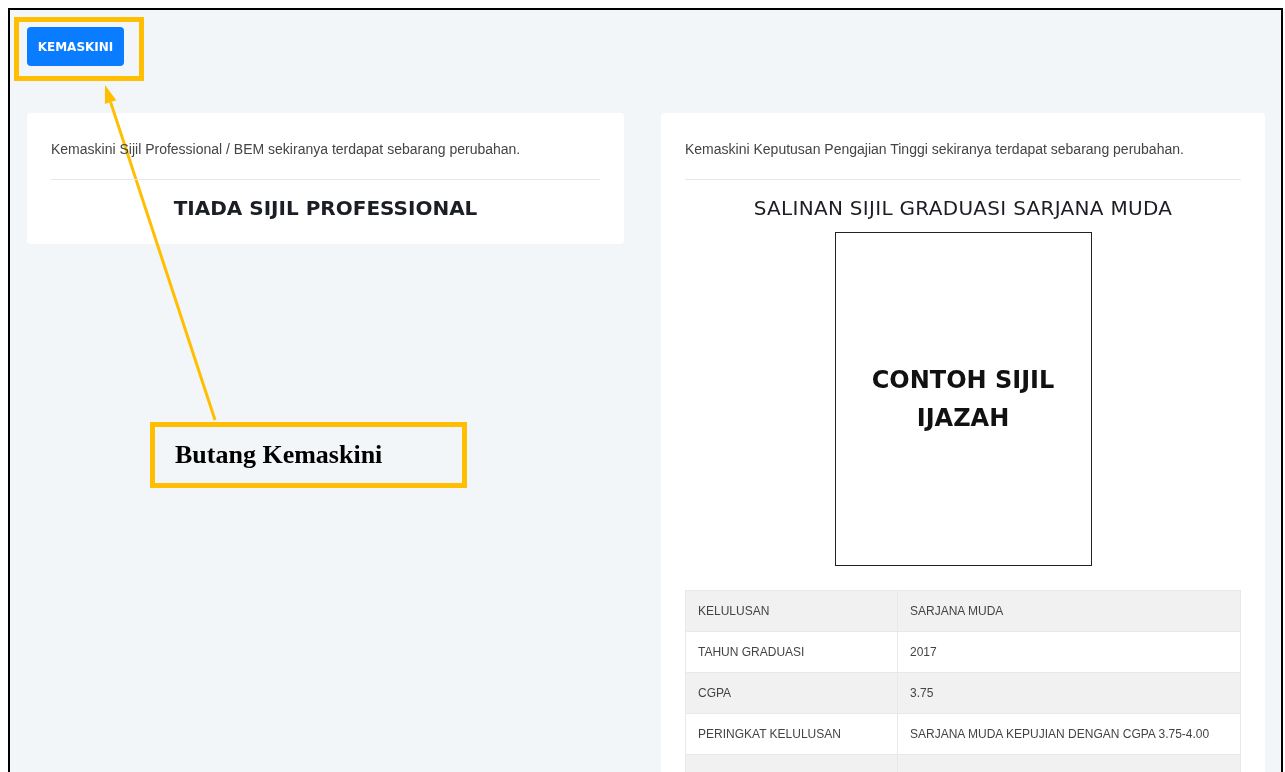 The image size is (1285, 772). I want to click on table-cell: CGPA, so click(791, 693).